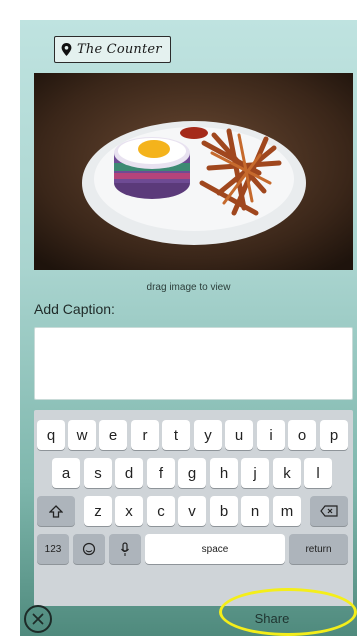 The height and width of the screenshot is (636, 357). Describe the element at coordinates (176, 435) in the screenshot. I see `key-t: t` at that location.